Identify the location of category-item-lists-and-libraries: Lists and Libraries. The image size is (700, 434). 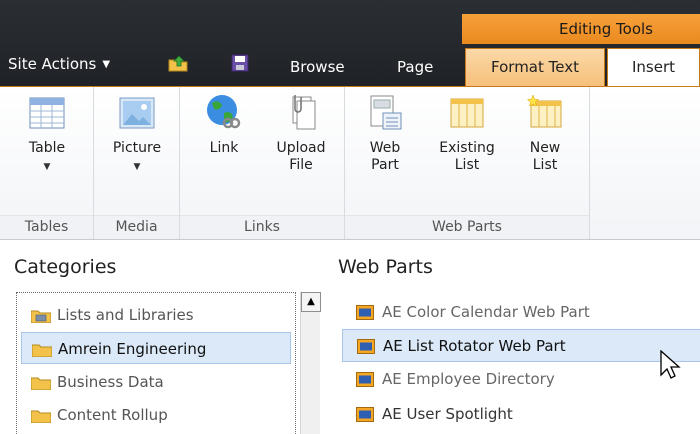
(156, 315).